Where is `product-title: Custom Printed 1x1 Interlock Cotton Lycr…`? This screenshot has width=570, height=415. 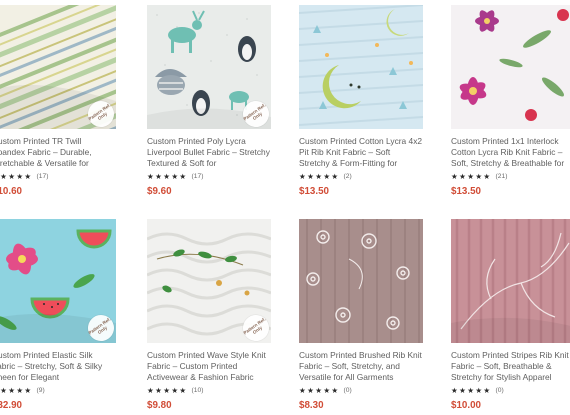 product-title: Custom Printed 1x1 Interlock Cotton Lycr… is located at coordinates (510, 152).